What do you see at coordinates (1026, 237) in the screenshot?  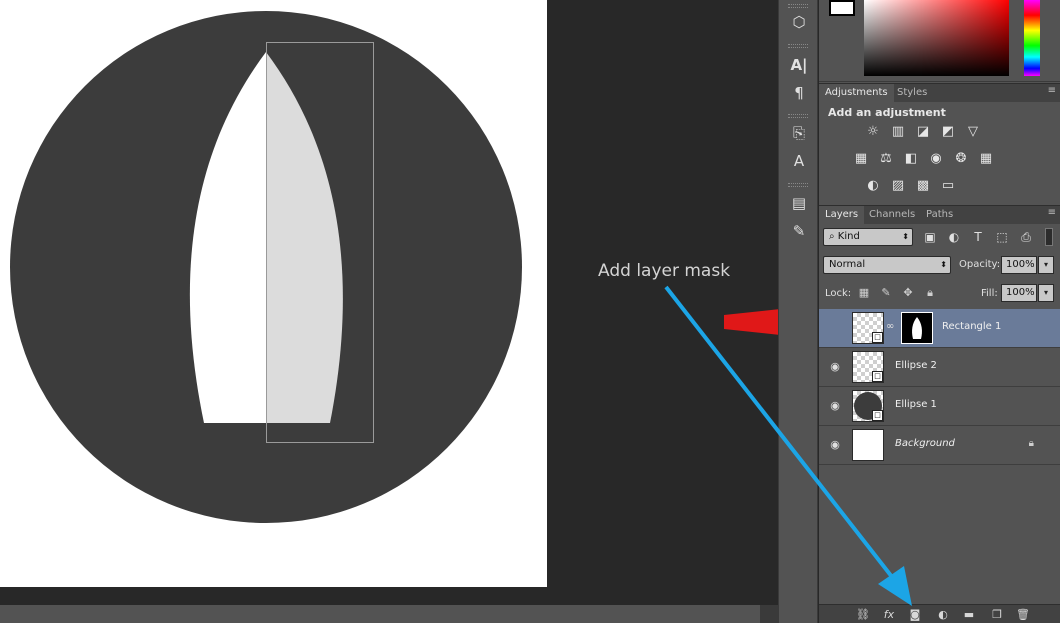 I see `smart-object-filter-icon: ⎙` at bounding box center [1026, 237].